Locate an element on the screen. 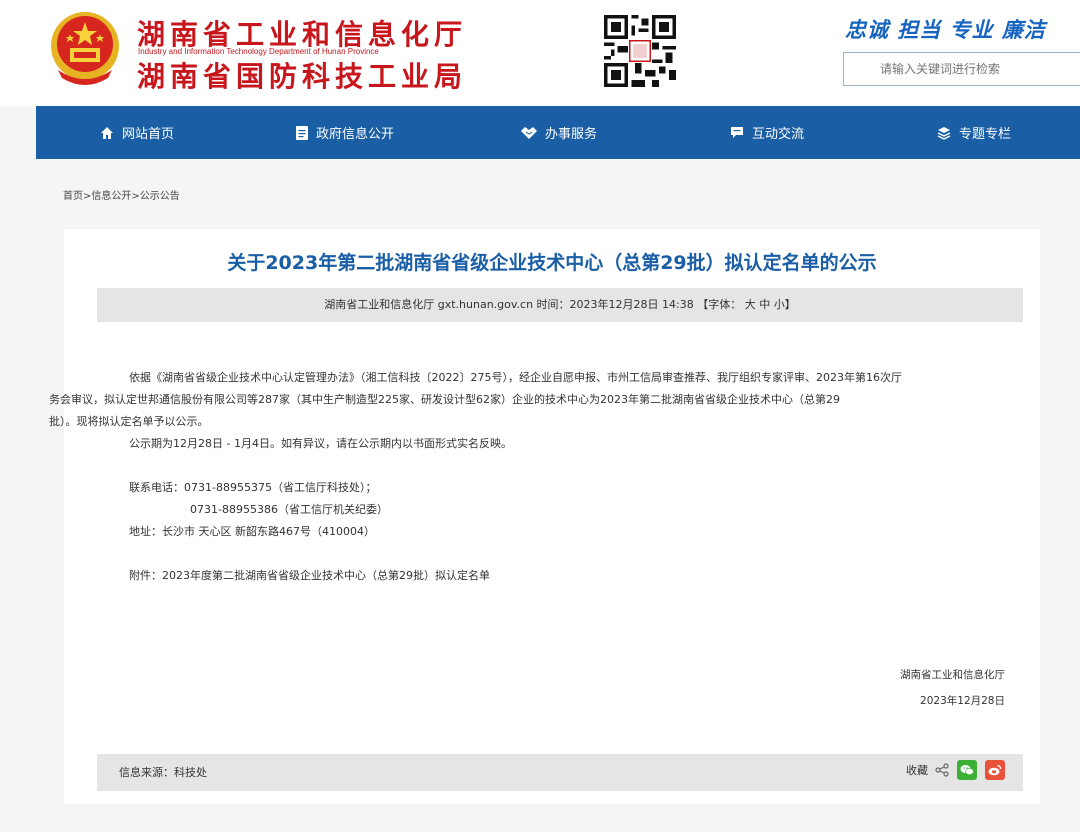  home-icon is located at coordinates (107, 132).